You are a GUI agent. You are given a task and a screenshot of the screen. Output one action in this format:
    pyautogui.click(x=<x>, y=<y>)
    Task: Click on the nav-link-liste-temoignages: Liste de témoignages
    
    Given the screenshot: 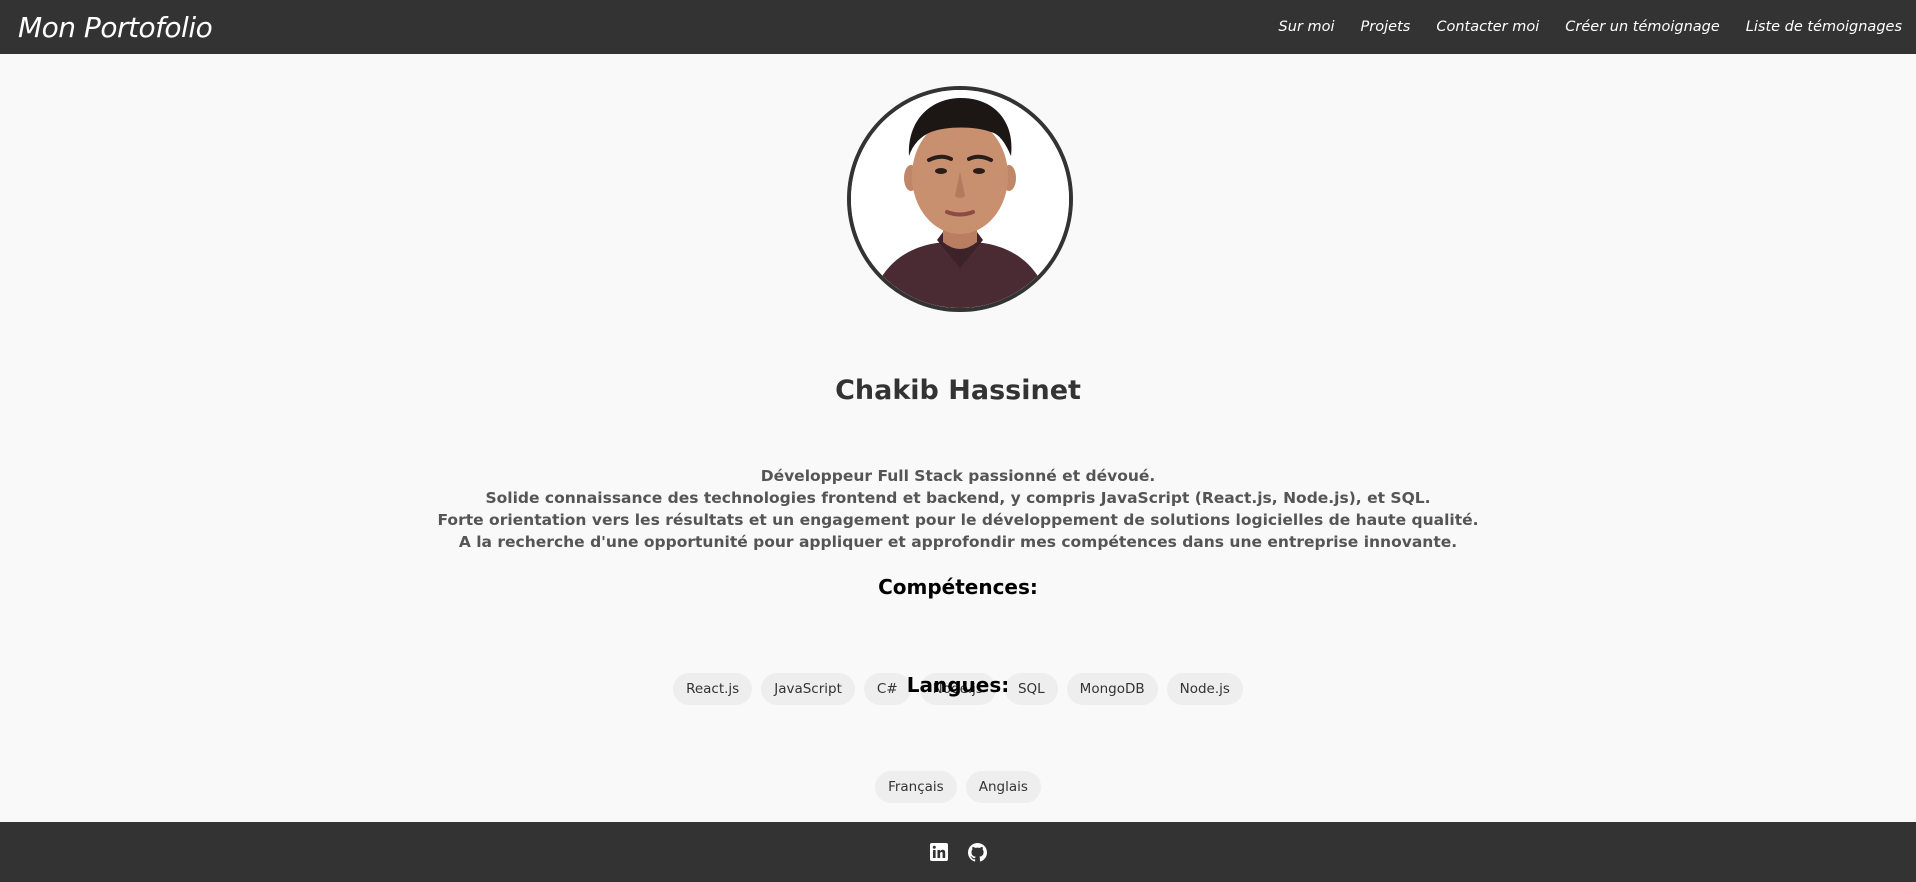 What is the action you would take?
    pyautogui.click(x=1824, y=27)
    